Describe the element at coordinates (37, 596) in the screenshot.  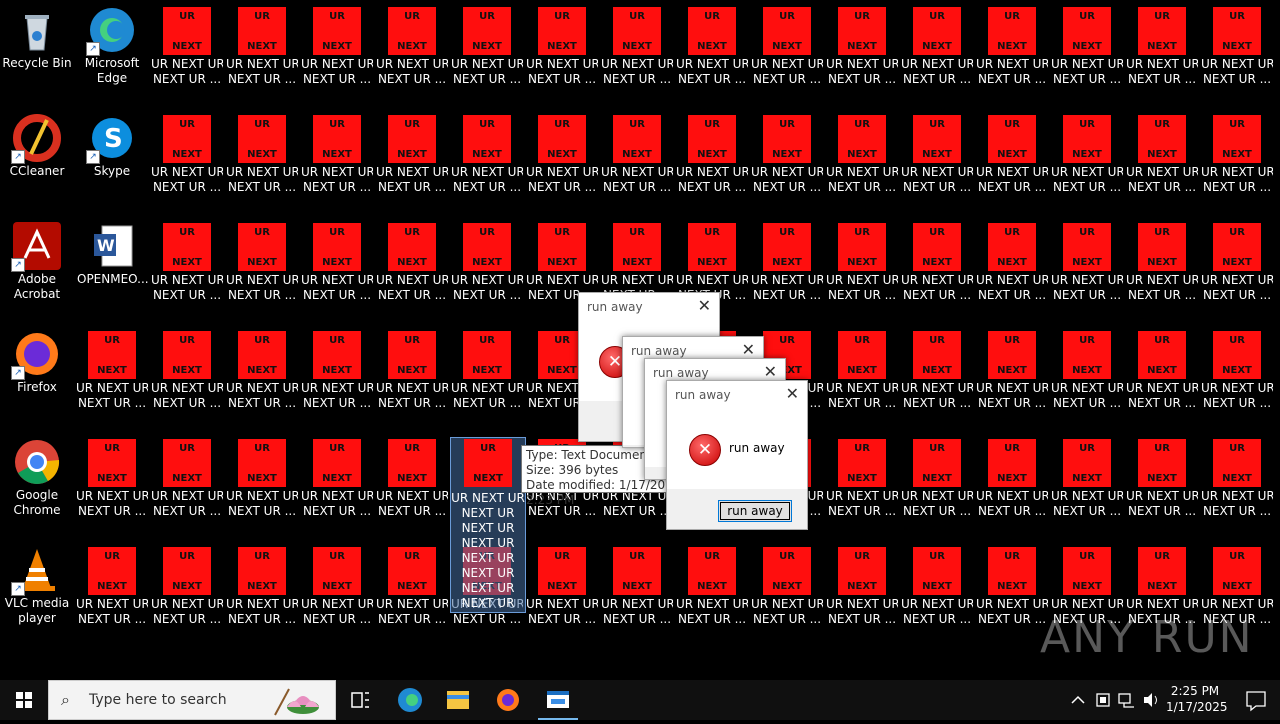
I see `vlc-desktop-icon: ↗ VLC media player` at that location.